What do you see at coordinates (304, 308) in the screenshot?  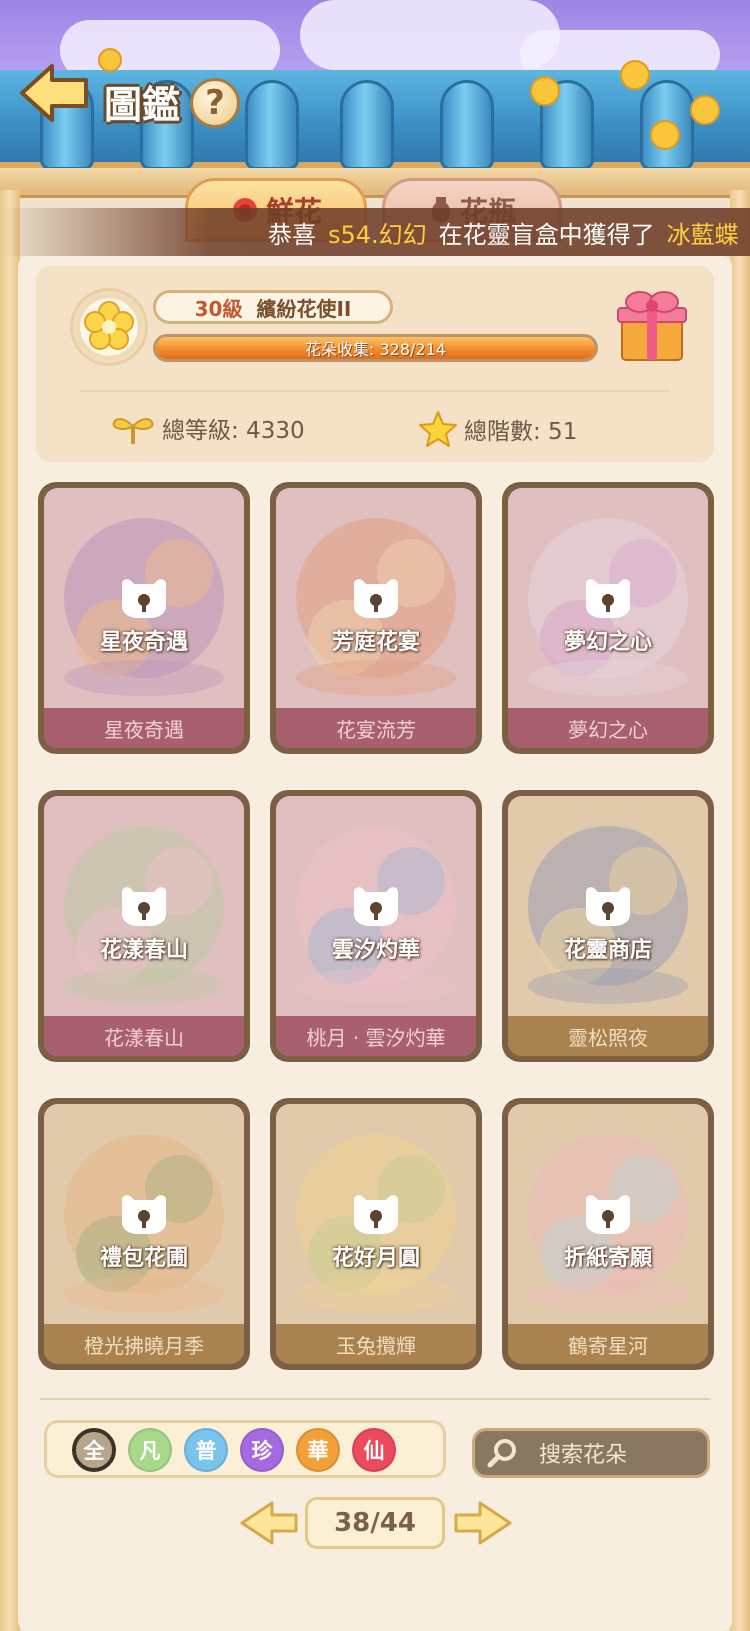 I see `rank-title: 繽紛花使II` at bounding box center [304, 308].